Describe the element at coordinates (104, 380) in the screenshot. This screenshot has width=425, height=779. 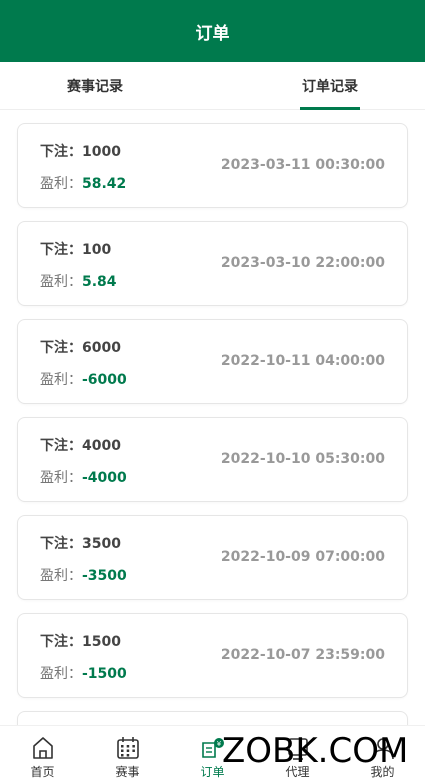
I see `profit-value: -6000` at that location.